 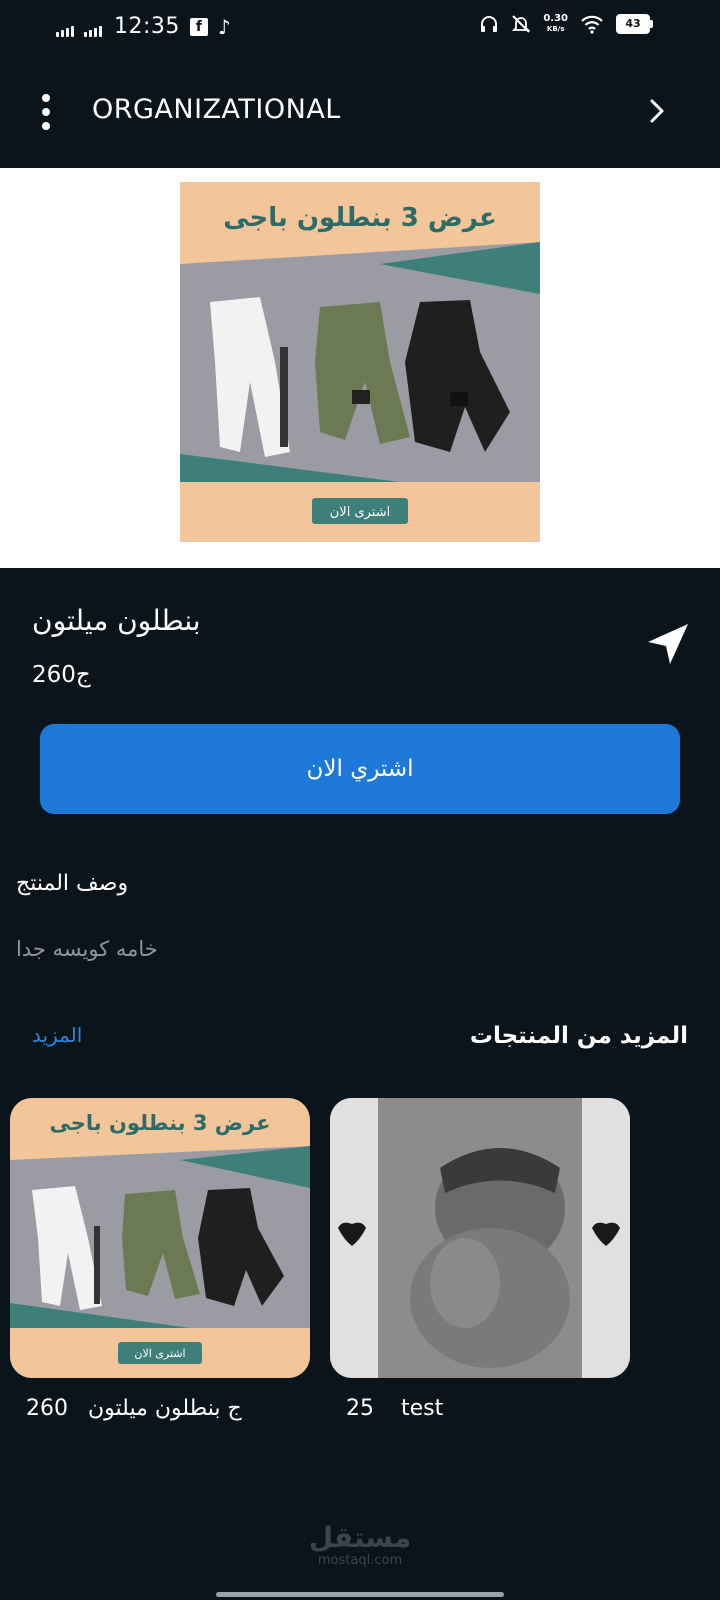 I want to click on watermark-arabic: مستقل, so click(x=360, y=1537).